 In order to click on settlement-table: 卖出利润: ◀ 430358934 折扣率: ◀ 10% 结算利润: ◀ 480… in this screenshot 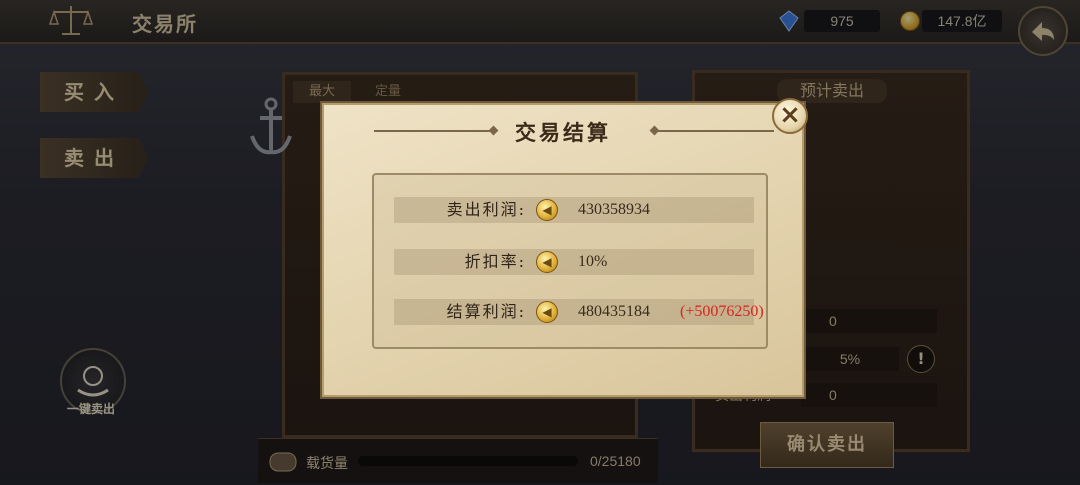, I will do `click(570, 261)`.